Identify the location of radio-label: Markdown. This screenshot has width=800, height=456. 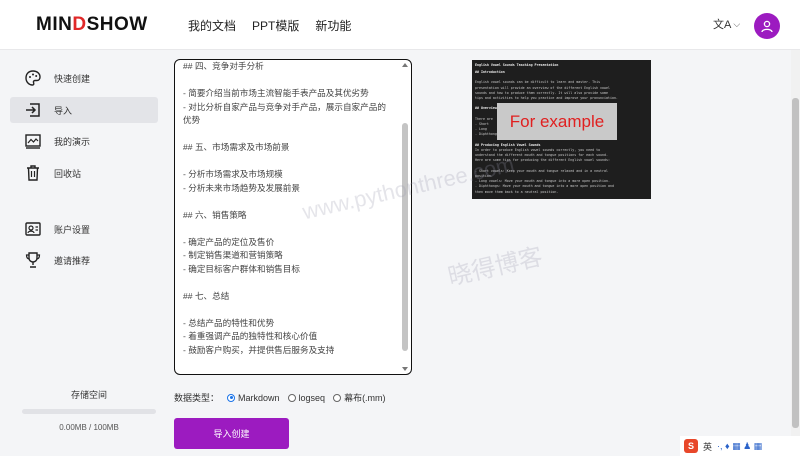
(259, 397).